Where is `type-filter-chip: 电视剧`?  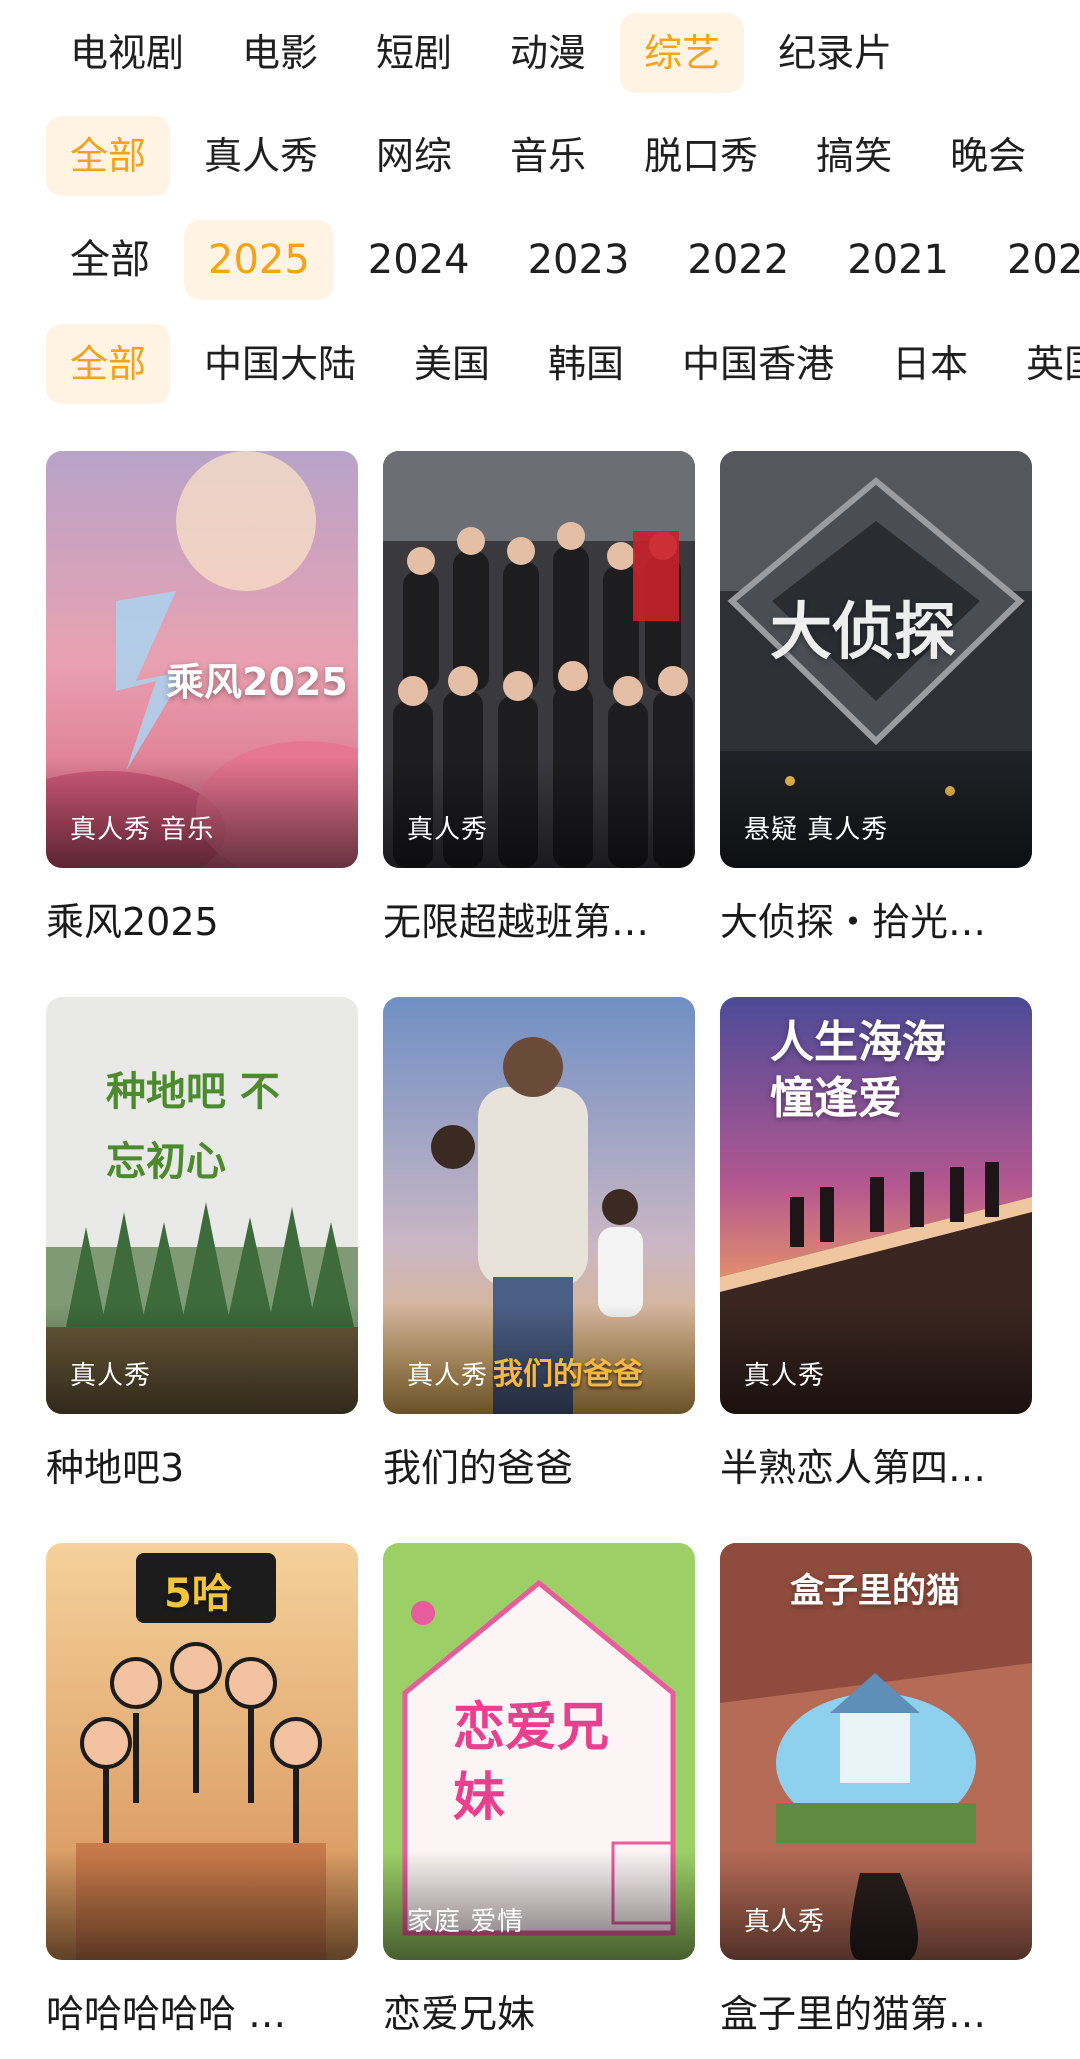 type-filter-chip: 电视剧 is located at coordinates (127, 53).